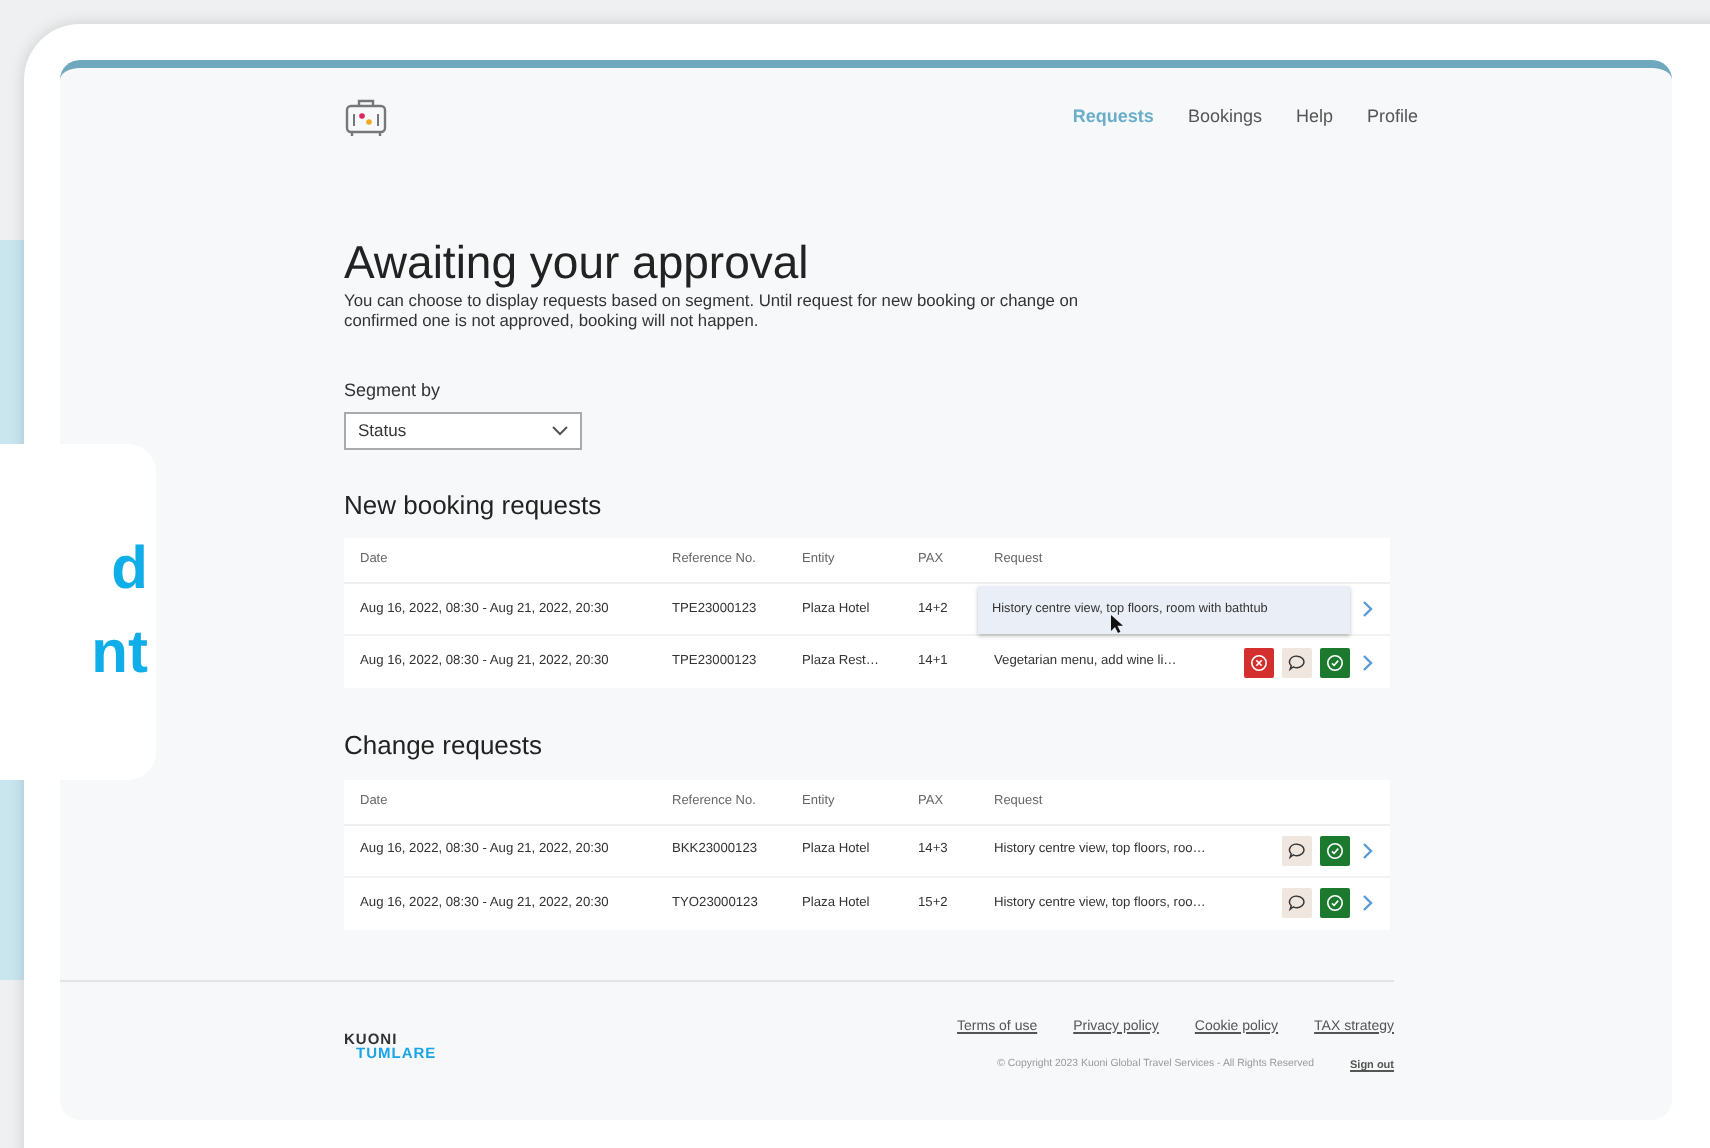  What do you see at coordinates (474, 505) in the screenshot?
I see `section-title: New booking requests` at bounding box center [474, 505].